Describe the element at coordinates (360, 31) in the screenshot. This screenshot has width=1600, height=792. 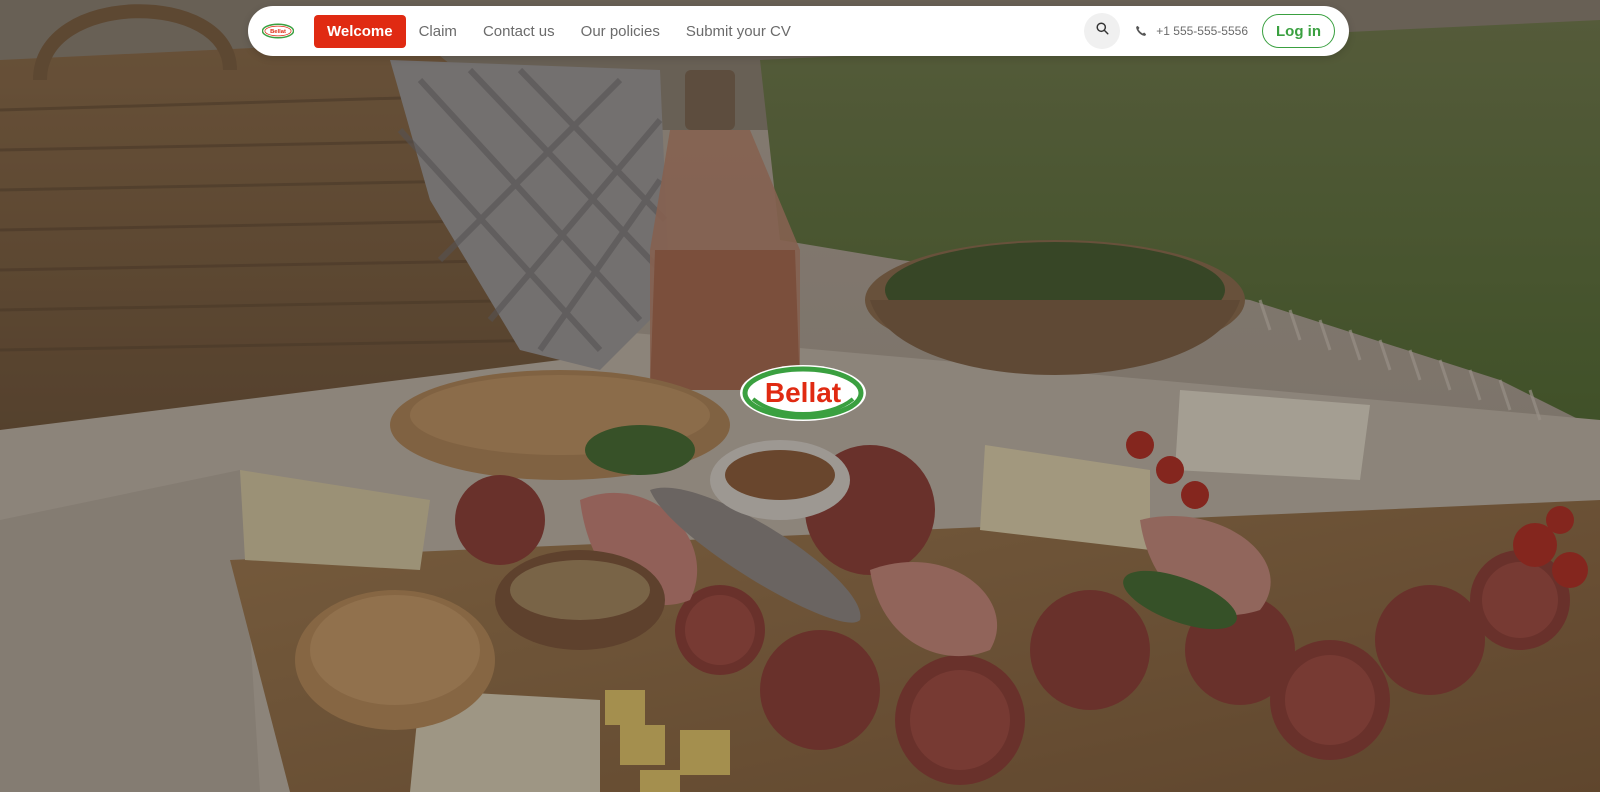
I see `nav-link-welcome: Welcome` at that location.